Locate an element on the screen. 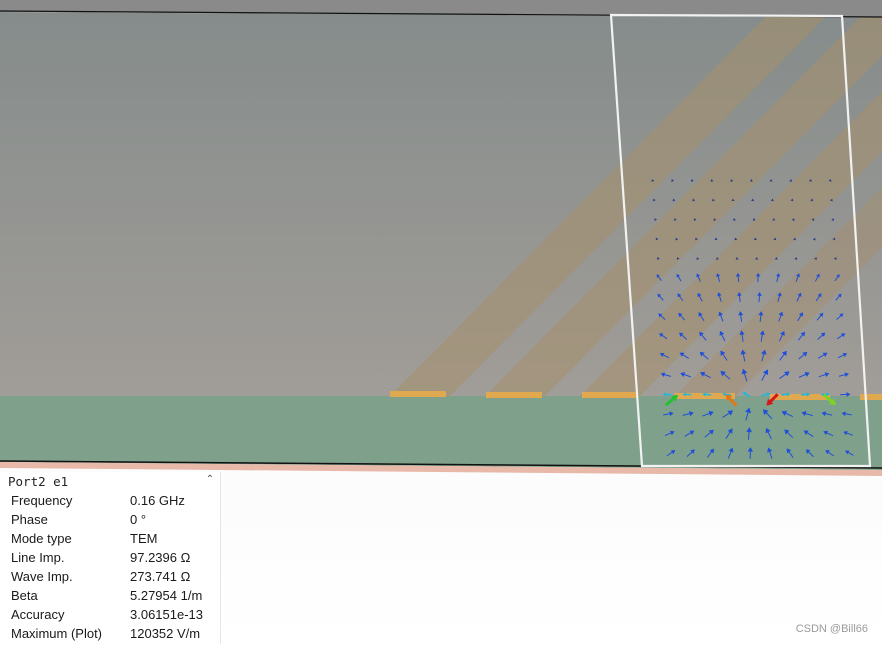 This screenshot has width=882, height=645. chevron-up-icon: ⌃ is located at coordinates (210, 480).